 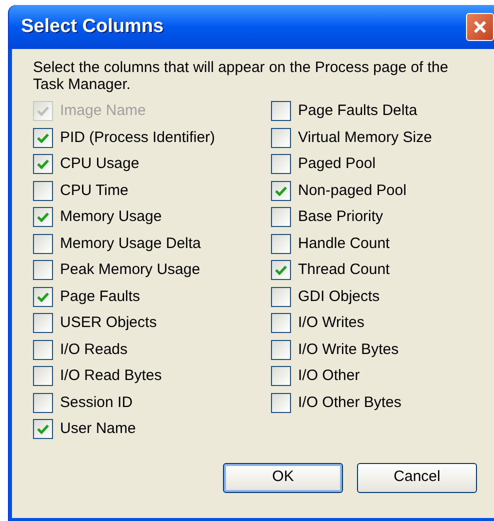 I want to click on checkbox-item: I/O Read Bytes, so click(x=152, y=376).